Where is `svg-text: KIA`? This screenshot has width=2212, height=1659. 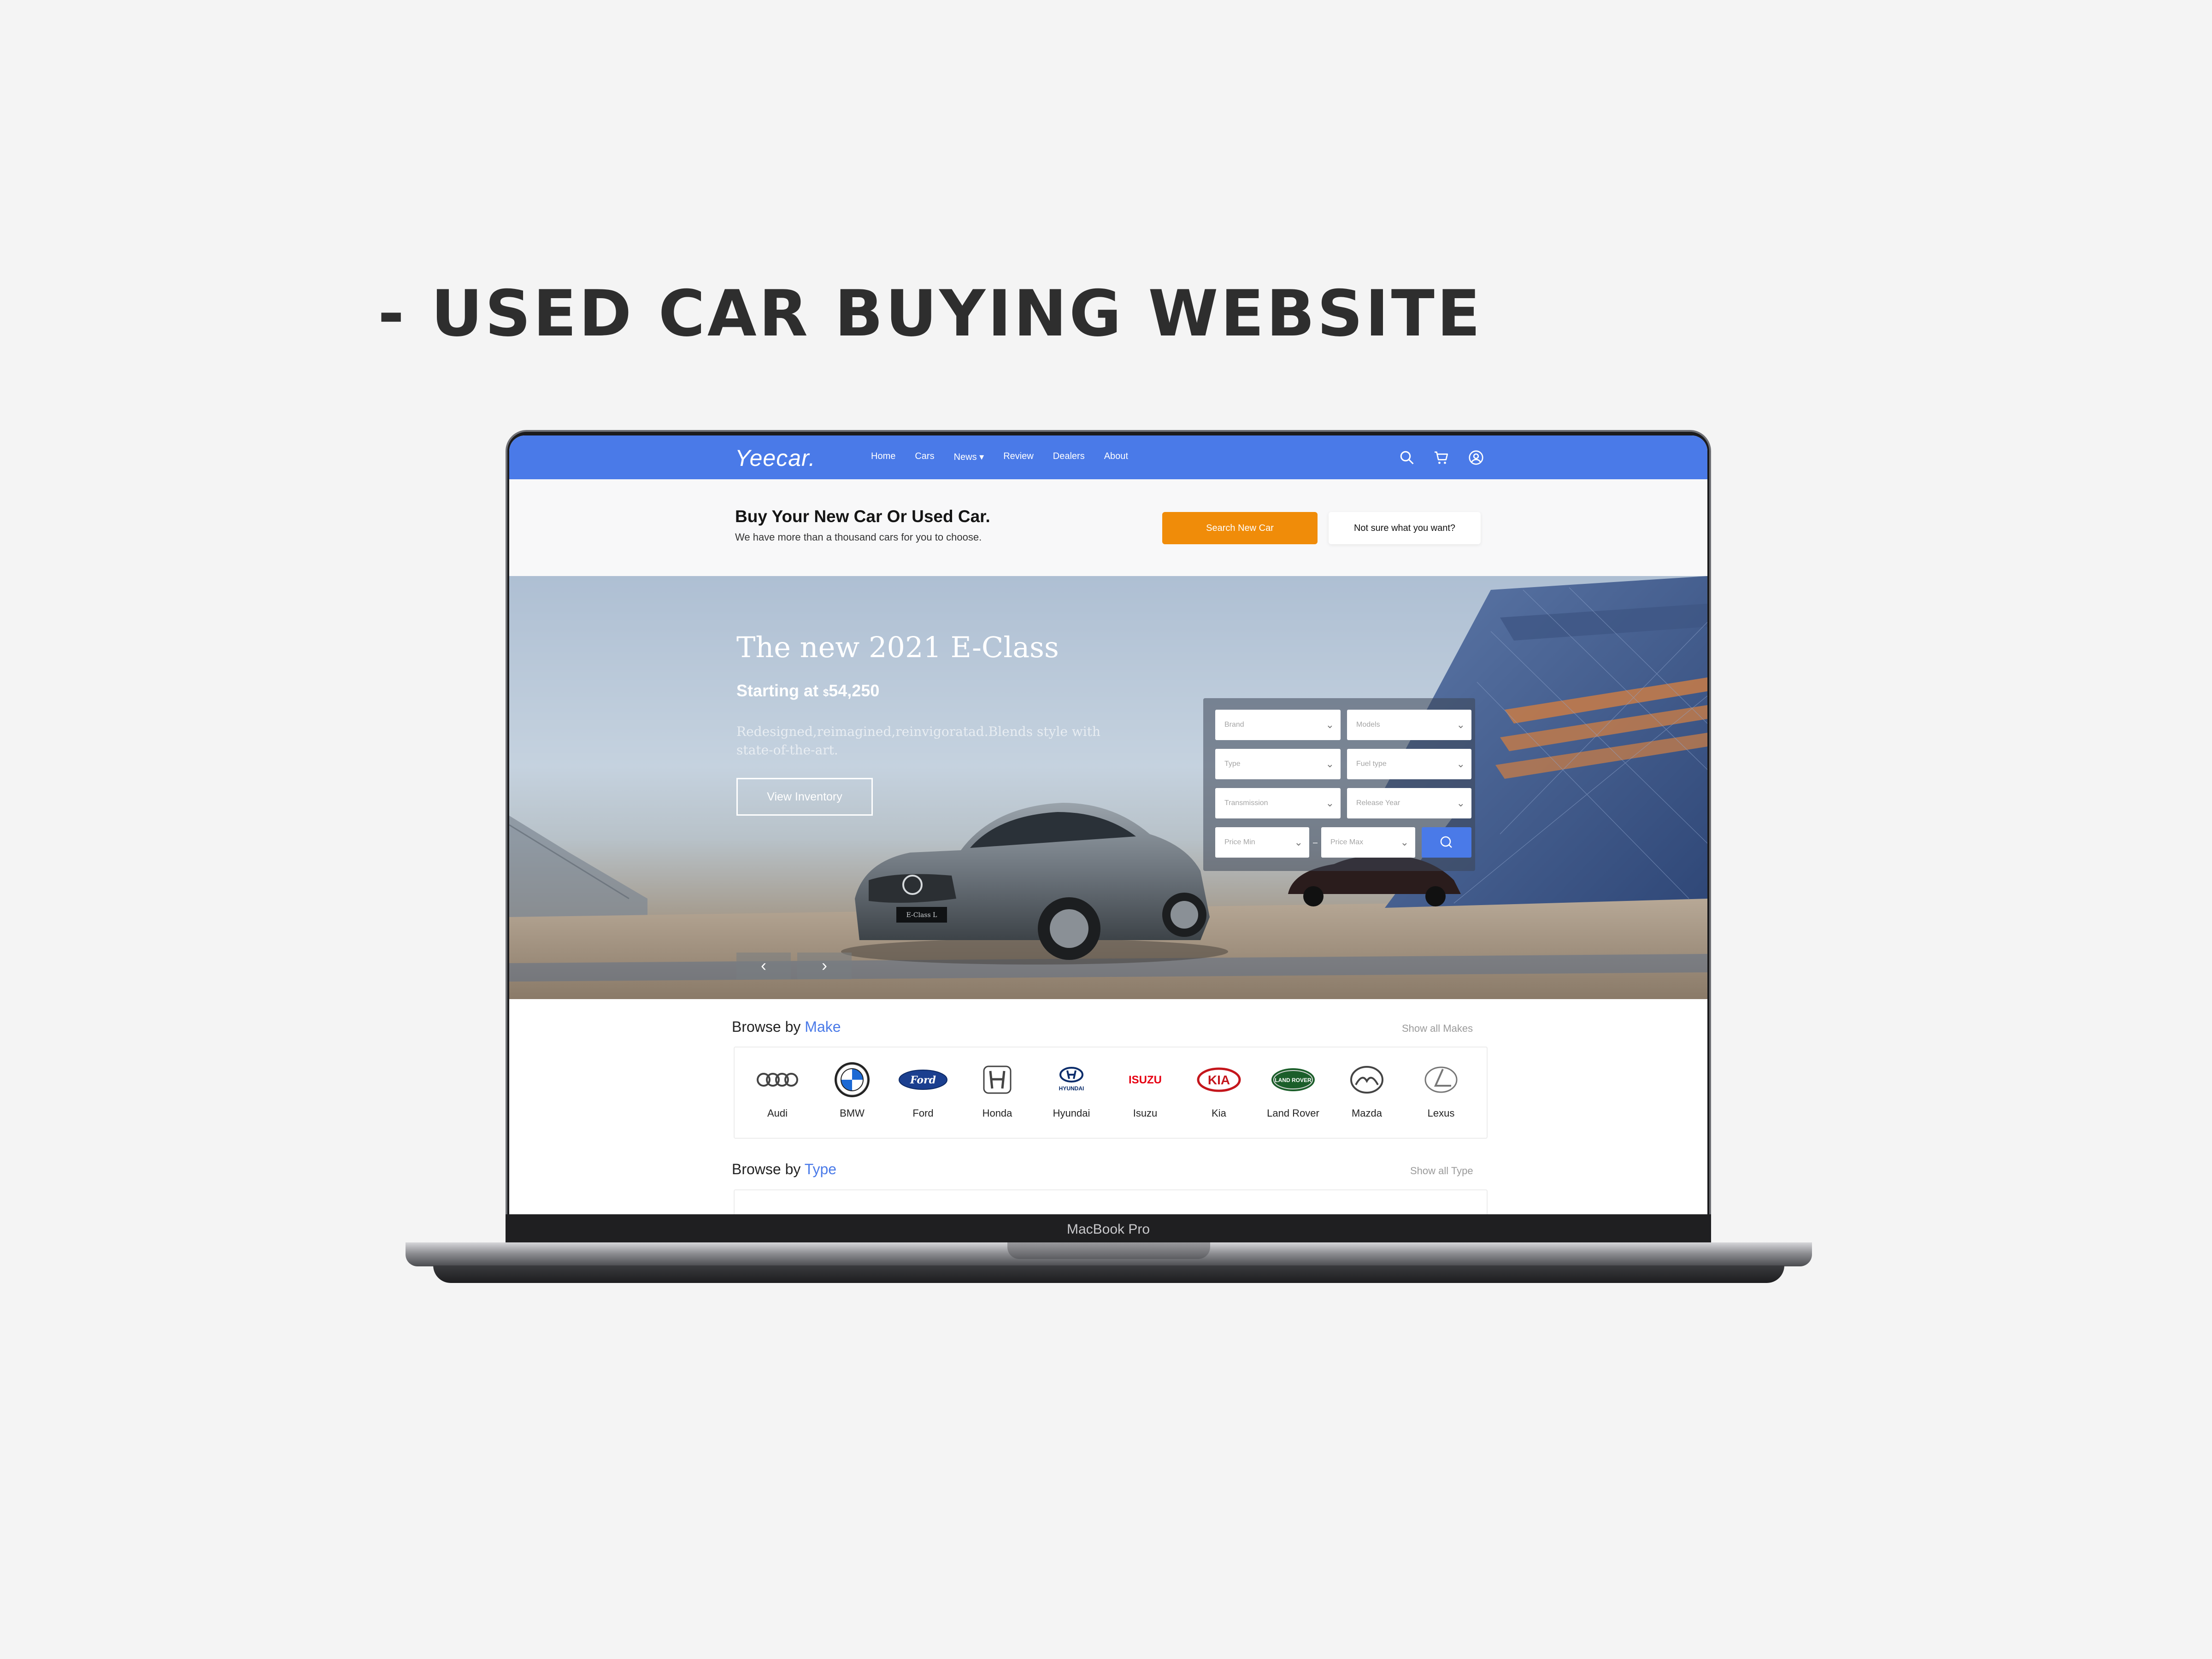
svg-text: KIA is located at coordinates (1219, 1080).